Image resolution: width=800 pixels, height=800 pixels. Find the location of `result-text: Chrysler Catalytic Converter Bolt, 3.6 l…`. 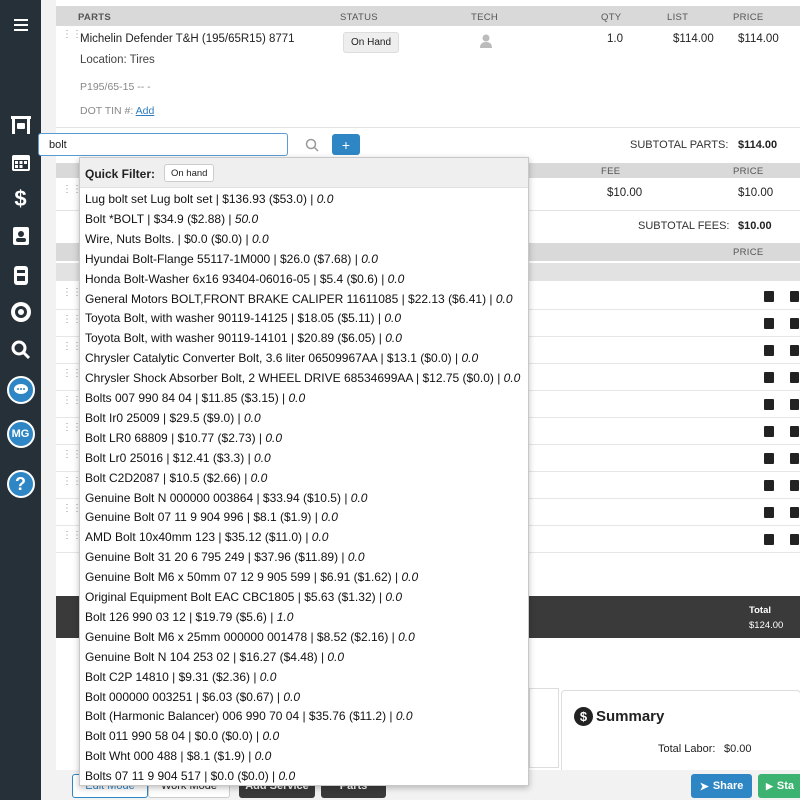

result-text: Chrysler Catalytic Converter Bolt, 3.6 l… is located at coordinates (273, 358).